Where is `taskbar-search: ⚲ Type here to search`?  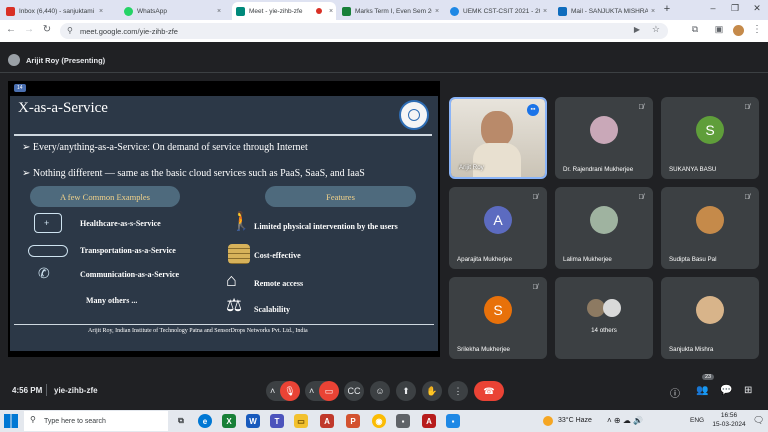
taskbar-search: ⚲ Type here to search is located at coordinates (96, 421).